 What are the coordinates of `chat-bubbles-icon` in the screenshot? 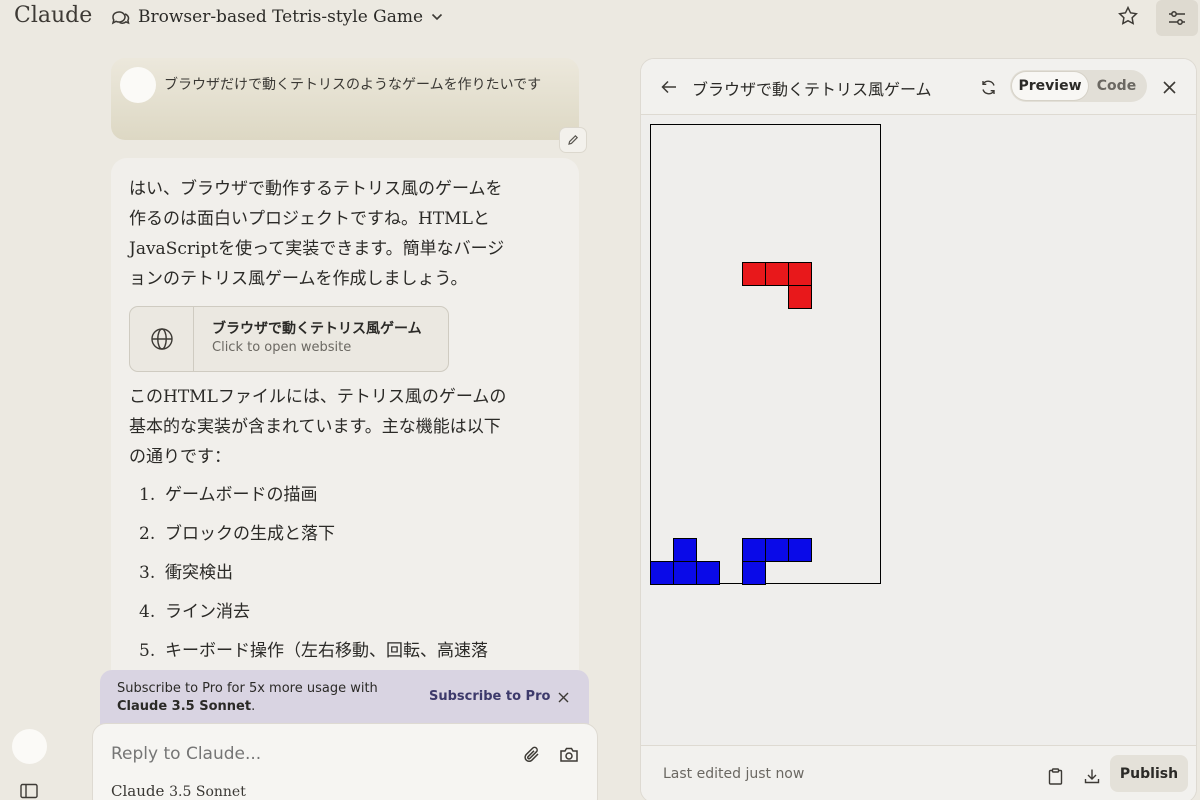 It's located at (120, 17).